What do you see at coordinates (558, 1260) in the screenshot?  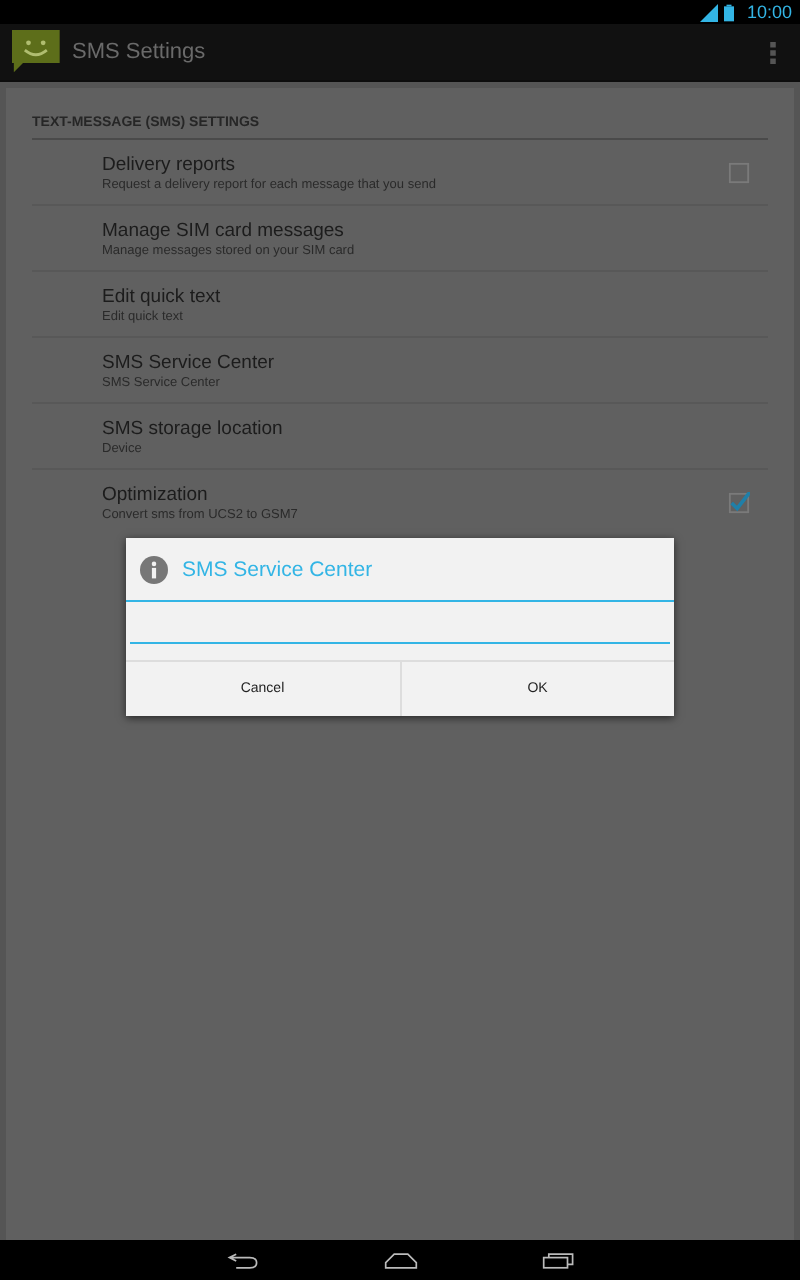 I see `recent-apps-icon` at bounding box center [558, 1260].